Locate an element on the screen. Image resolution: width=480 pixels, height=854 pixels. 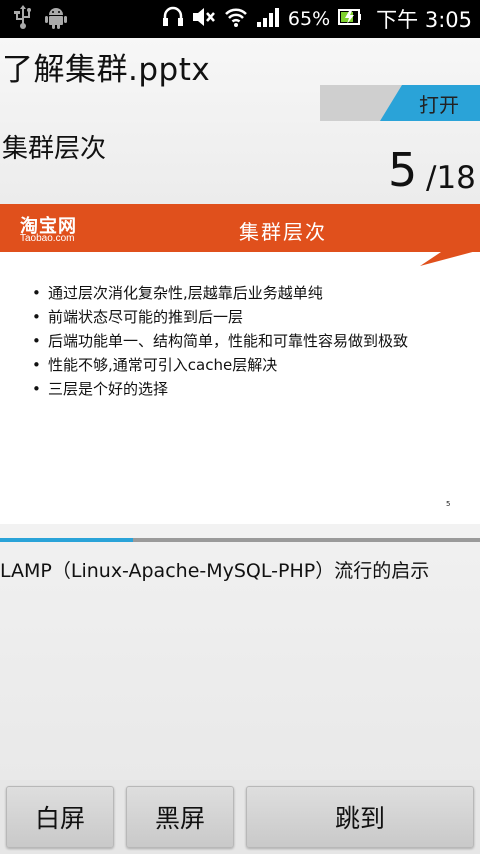
battery-icon is located at coordinates (350, 19).